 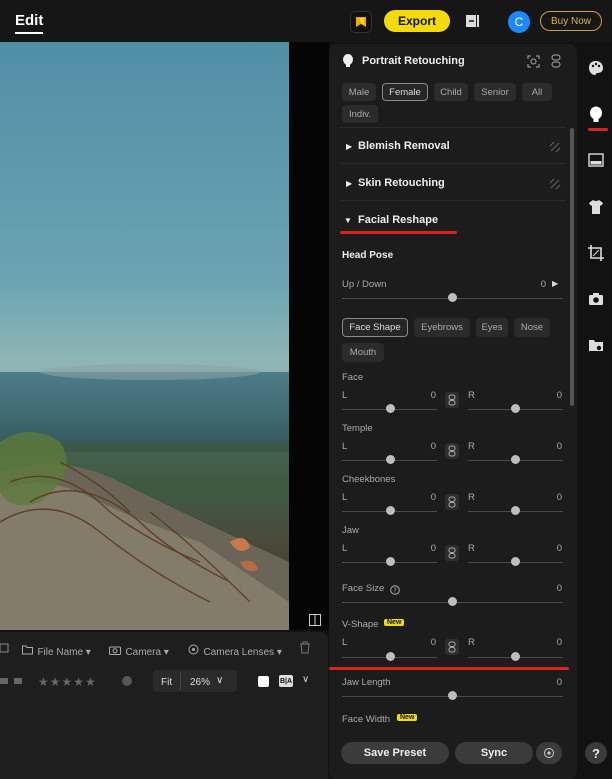 I want to click on jaw-l-knob, so click(x=390, y=561).